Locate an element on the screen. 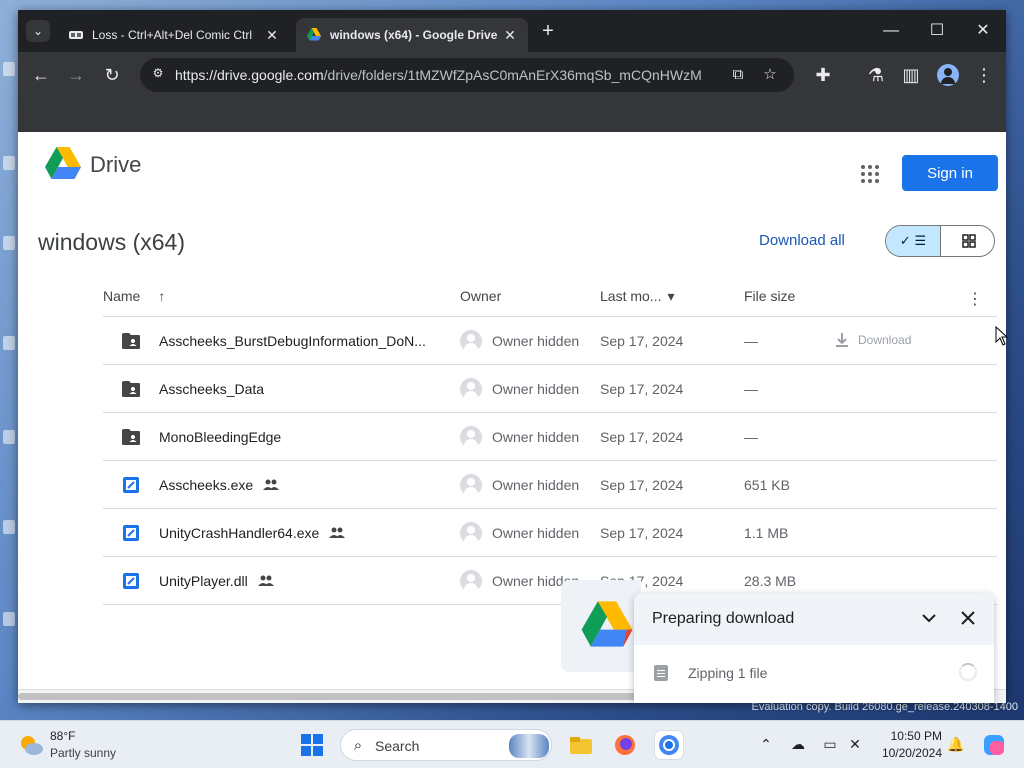 This screenshot has width=1024, height=768. tab-search-button: ⌄ is located at coordinates (38, 31).